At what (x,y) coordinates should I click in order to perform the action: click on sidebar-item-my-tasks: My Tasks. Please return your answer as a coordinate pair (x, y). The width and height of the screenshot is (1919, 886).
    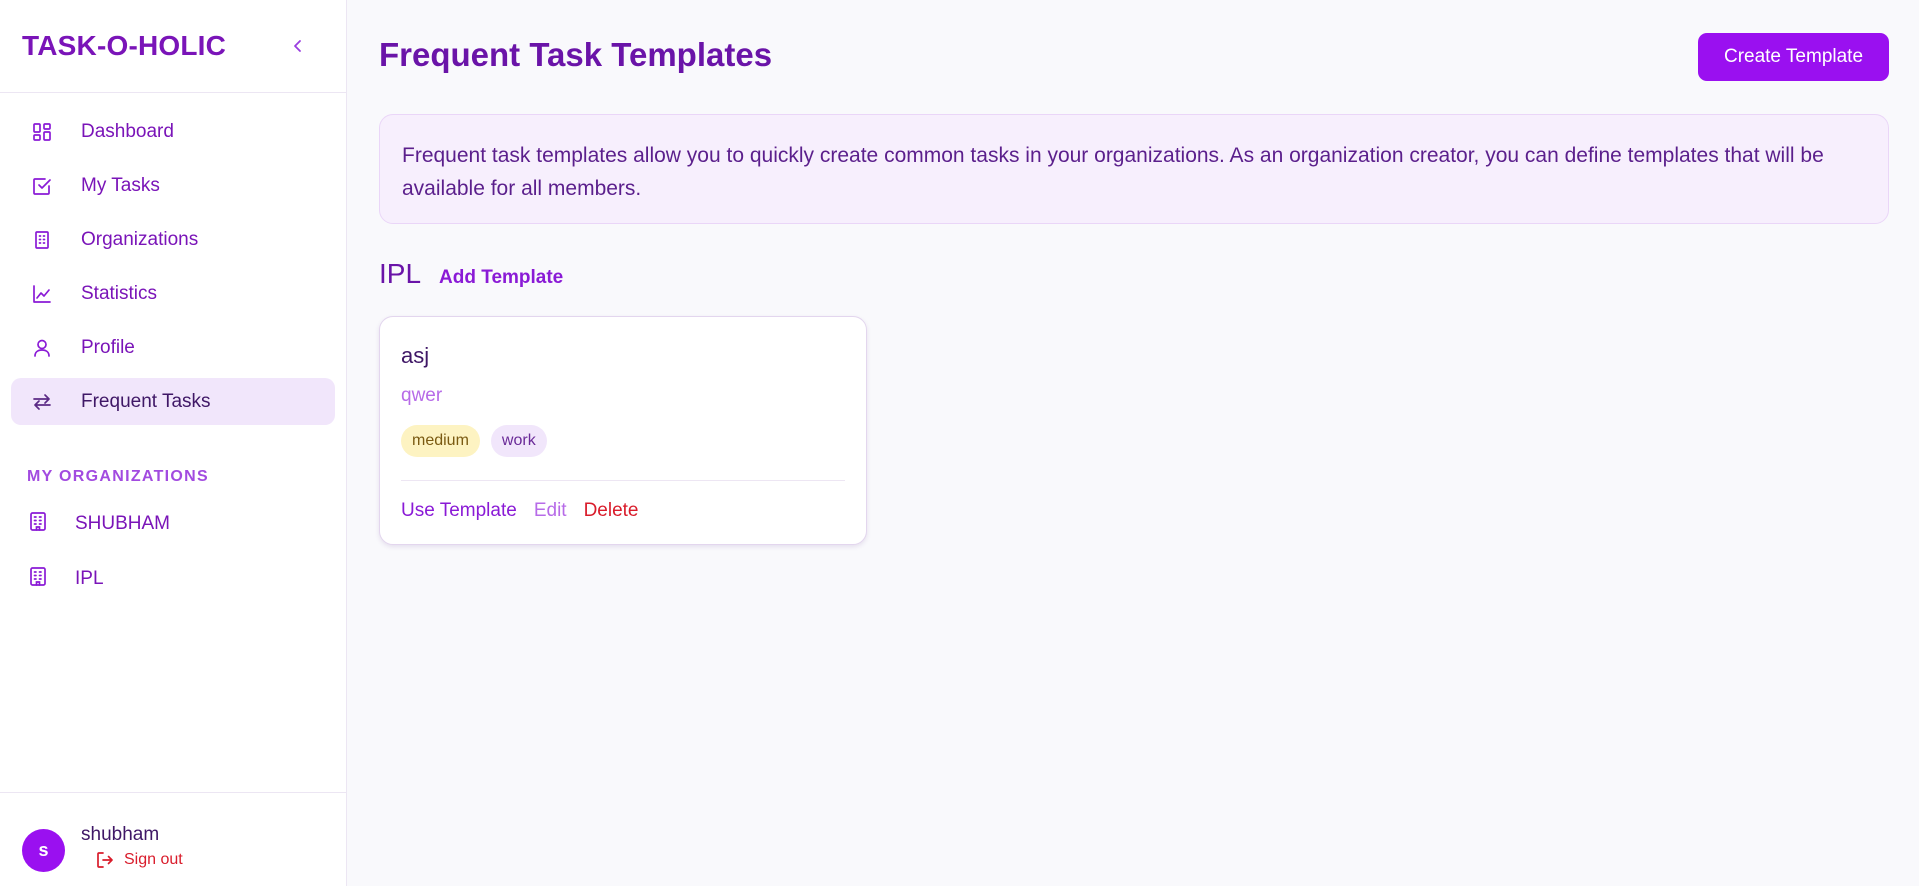
    Looking at the image, I should click on (173, 185).